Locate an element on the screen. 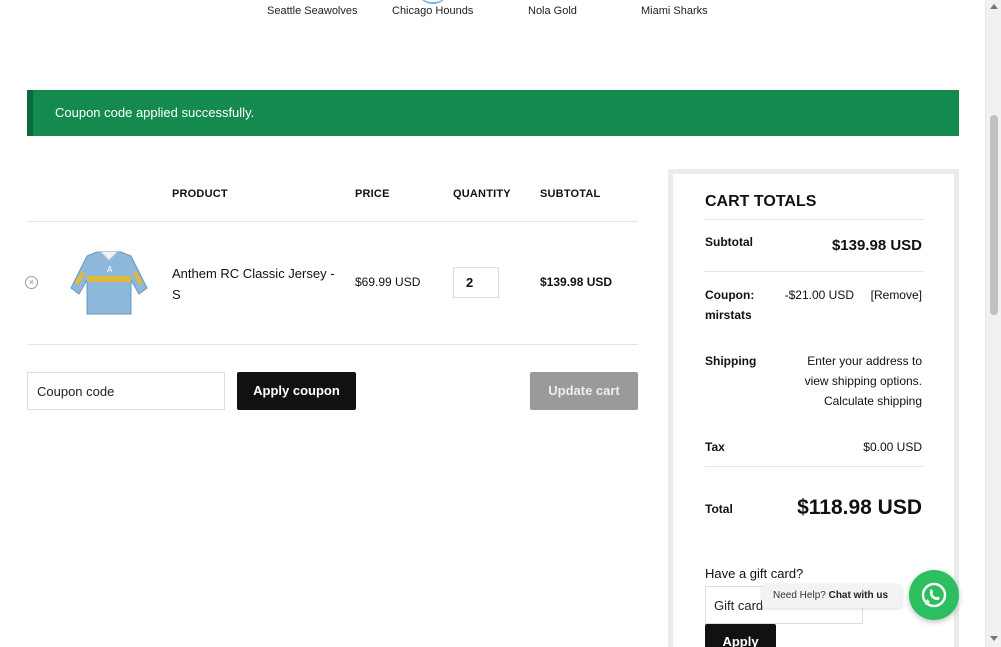 The height and width of the screenshot is (647, 1001). tax-value: $0.00 USD is located at coordinates (892, 447).